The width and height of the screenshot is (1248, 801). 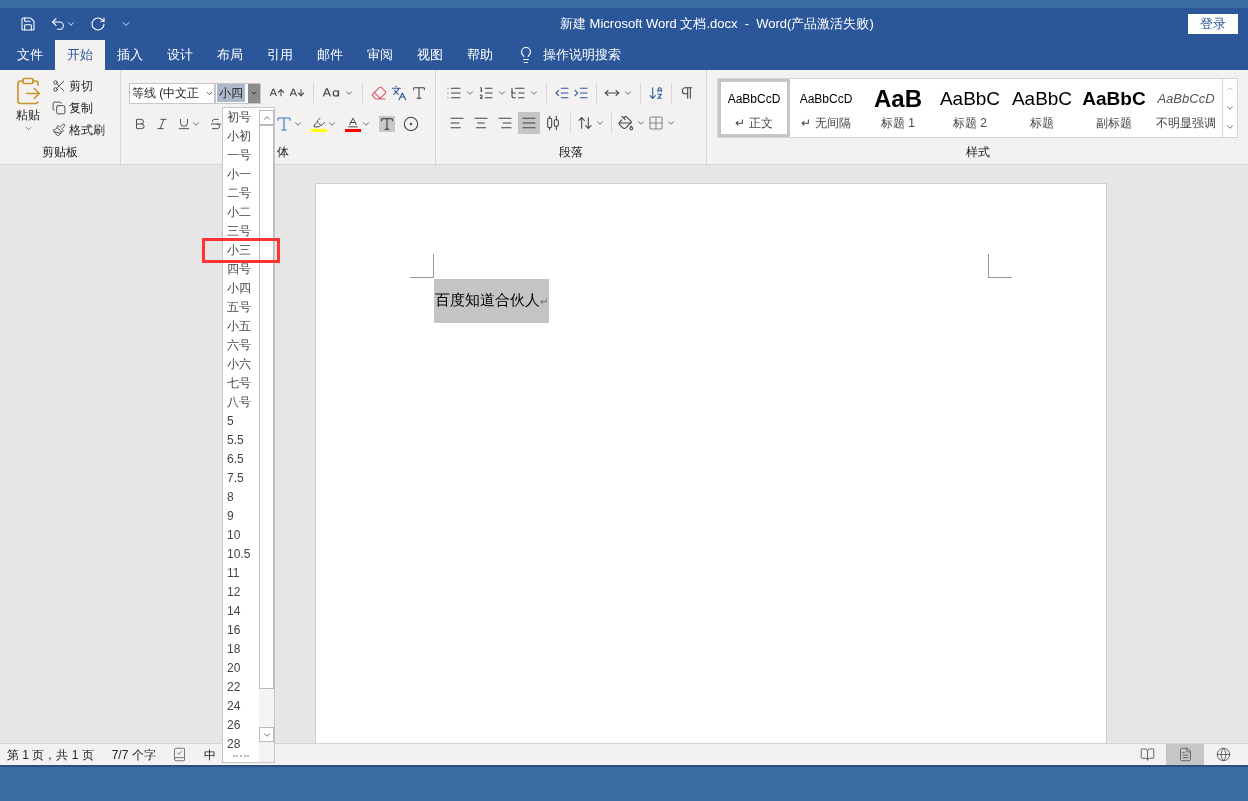 What do you see at coordinates (1186, 108) in the screenshot?
I see `style-item: AaBbCcD 不明显强调` at bounding box center [1186, 108].